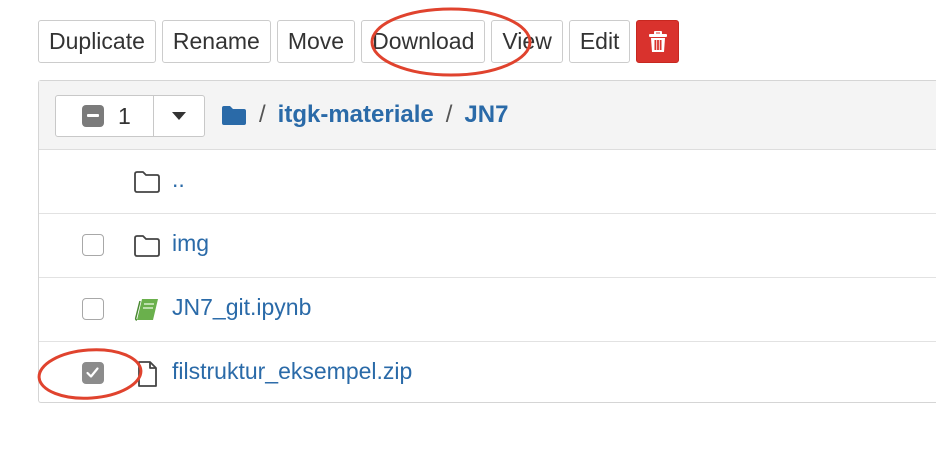  Describe the element at coordinates (487, 374) in the screenshot. I see `file-row: filstruktur_eksempel.zip` at that location.